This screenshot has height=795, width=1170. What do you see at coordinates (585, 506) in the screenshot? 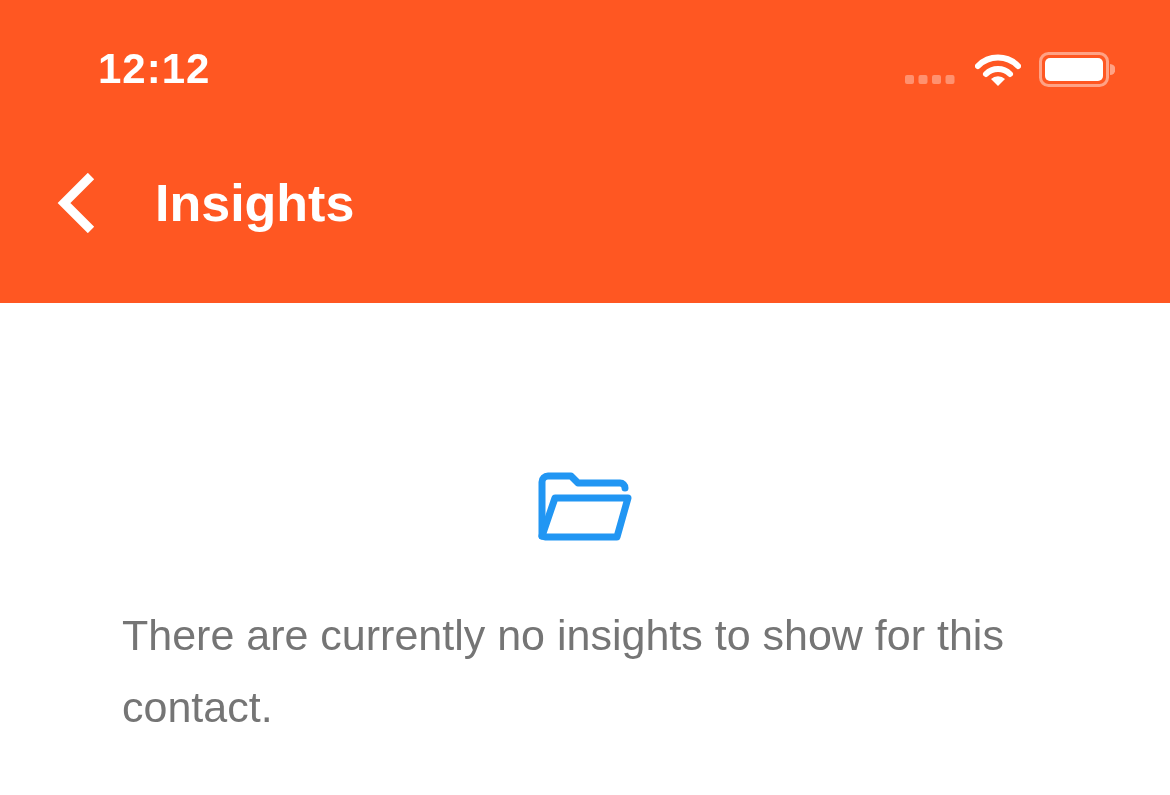
I see `folder-icon` at bounding box center [585, 506].